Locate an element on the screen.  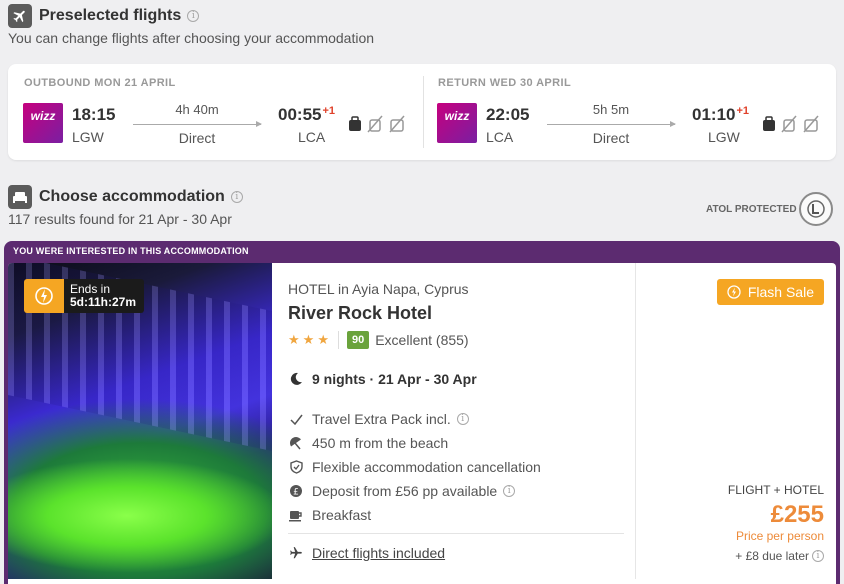
accommodation-section-title: Choose accommodation is located at coordinates (132, 196).